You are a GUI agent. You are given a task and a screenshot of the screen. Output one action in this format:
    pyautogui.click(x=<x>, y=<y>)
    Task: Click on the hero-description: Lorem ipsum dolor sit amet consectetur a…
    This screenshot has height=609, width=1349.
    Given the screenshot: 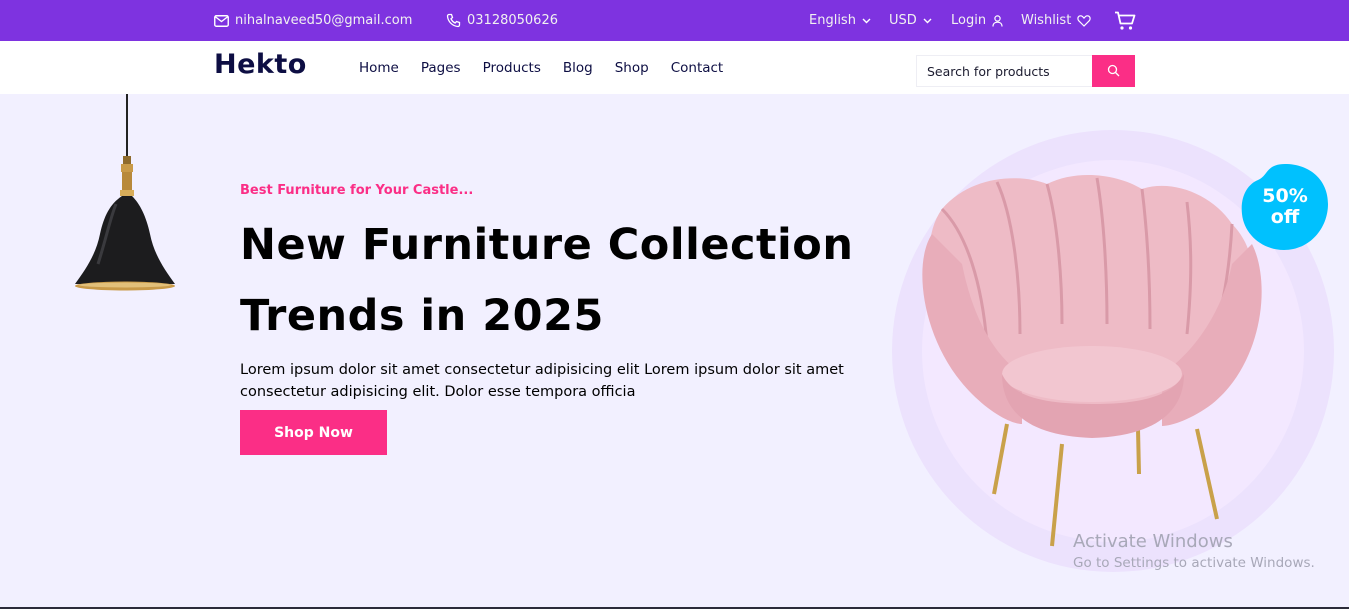 What is the action you would take?
    pyautogui.click(x=542, y=381)
    